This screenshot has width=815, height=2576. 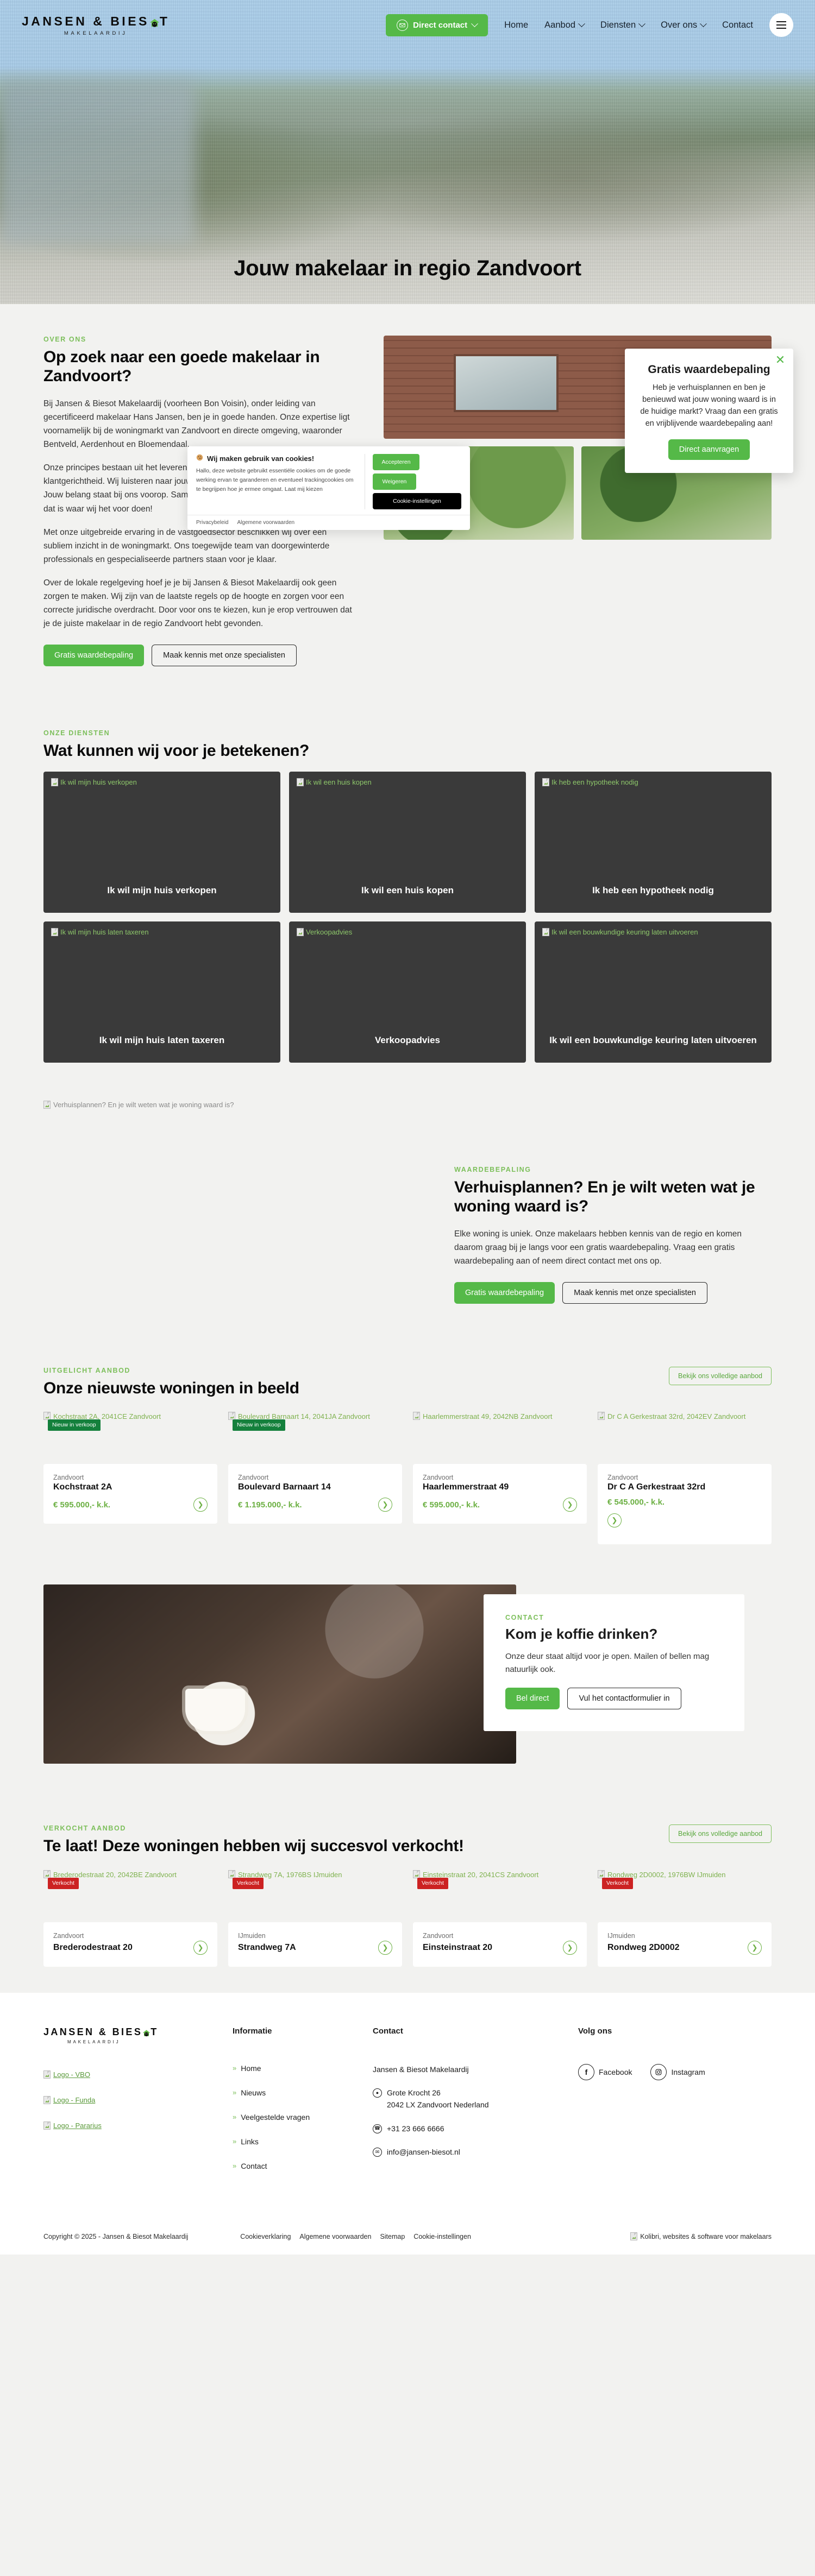 What do you see at coordinates (688, 2071) in the screenshot?
I see `social-label: Instagram` at bounding box center [688, 2071].